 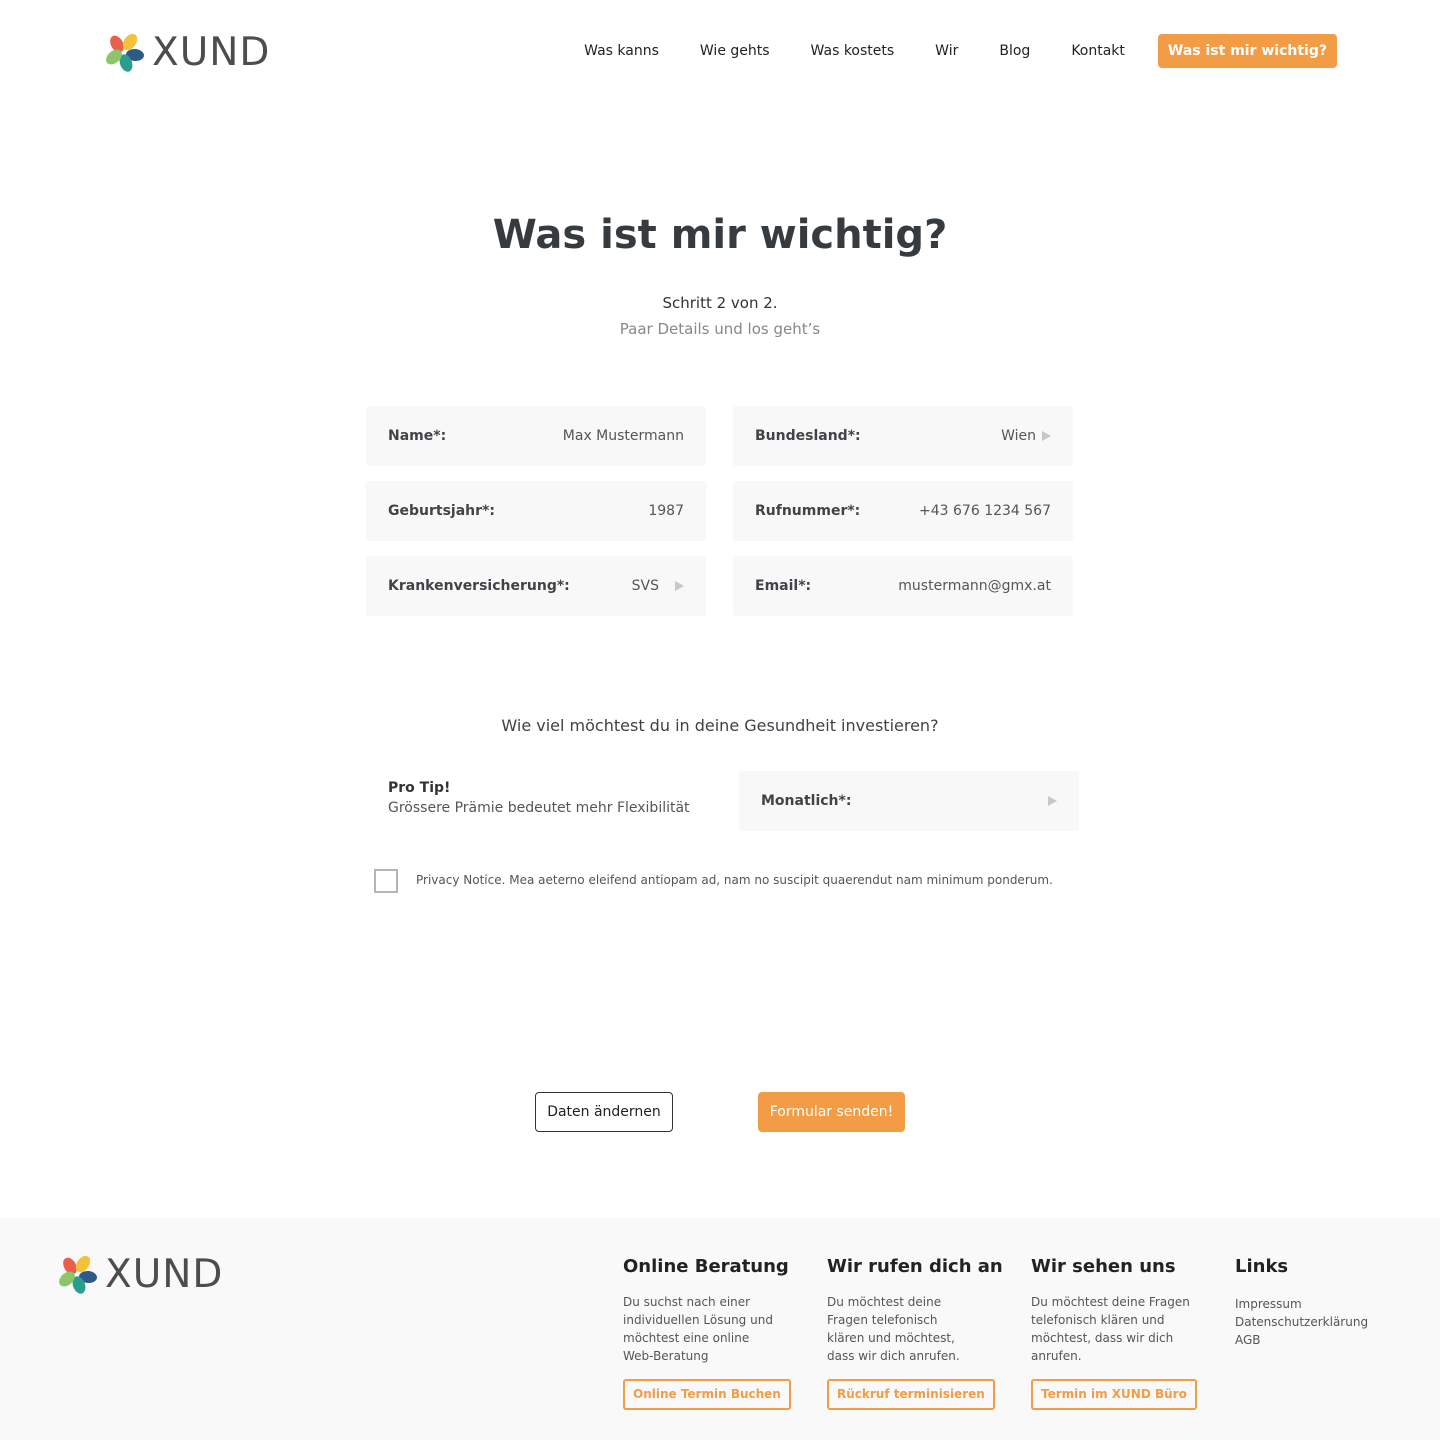 I want to click on footer-logo: XUND, so click(x=140, y=1274).